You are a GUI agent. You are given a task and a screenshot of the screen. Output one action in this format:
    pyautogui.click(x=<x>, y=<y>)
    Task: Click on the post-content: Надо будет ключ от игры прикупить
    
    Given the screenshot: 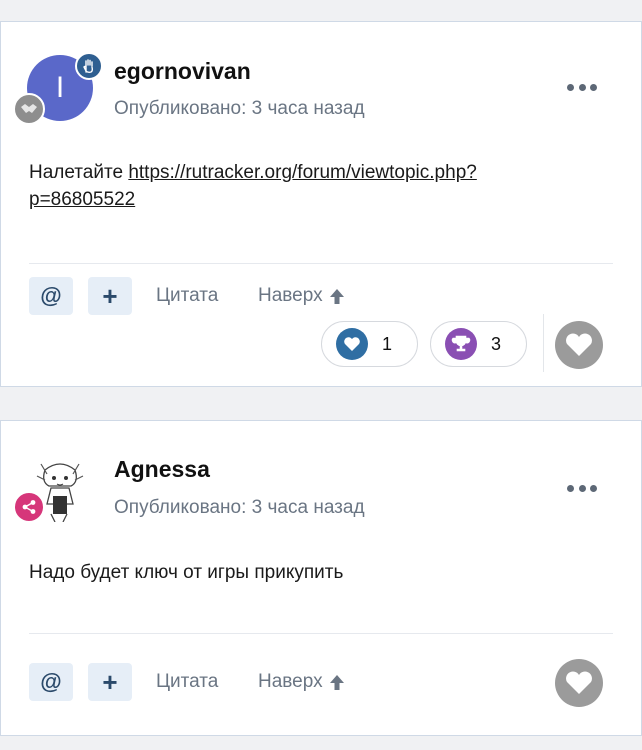 What is the action you would take?
    pyautogui.click(x=186, y=572)
    